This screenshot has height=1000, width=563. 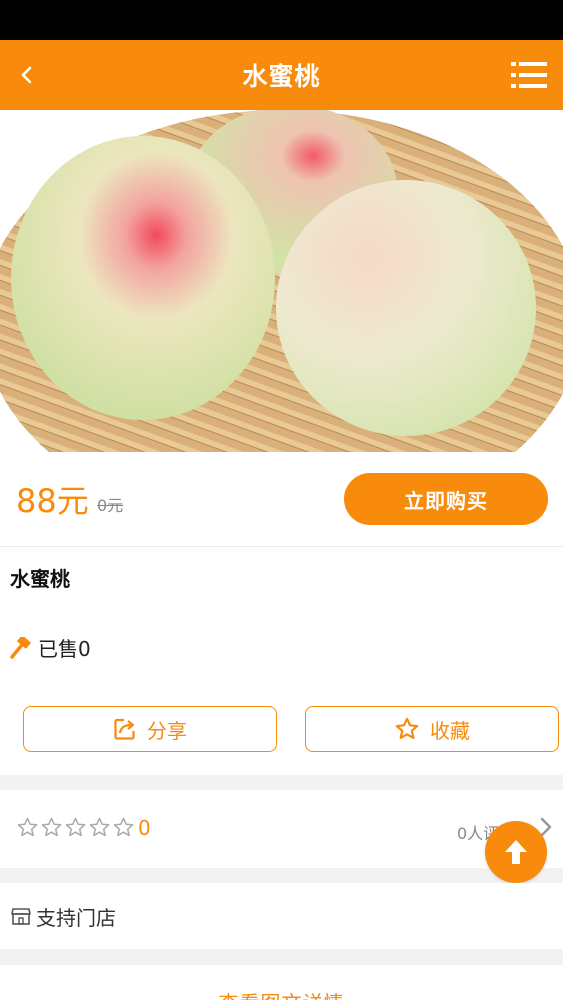 I want to click on arrow-up-icon, so click(x=516, y=852).